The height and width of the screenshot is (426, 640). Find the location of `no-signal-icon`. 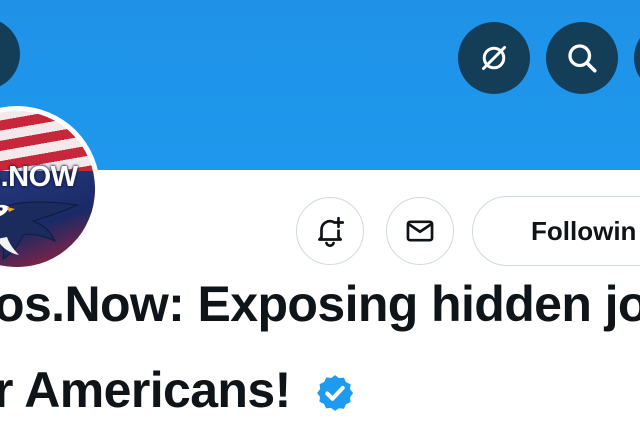

no-signal-icon is located at coordinates (494, 58).